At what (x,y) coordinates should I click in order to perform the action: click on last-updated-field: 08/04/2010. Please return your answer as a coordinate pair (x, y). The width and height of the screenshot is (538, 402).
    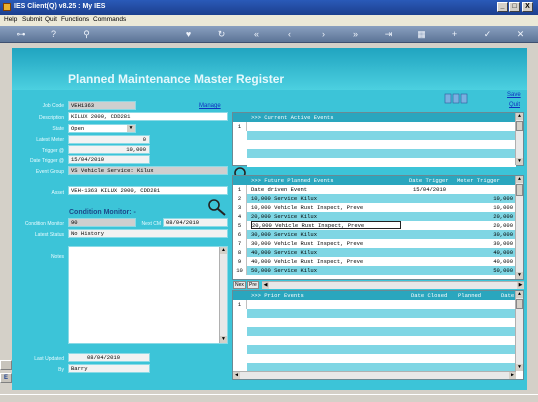
    Looking at the image, I should click on (109, 357).